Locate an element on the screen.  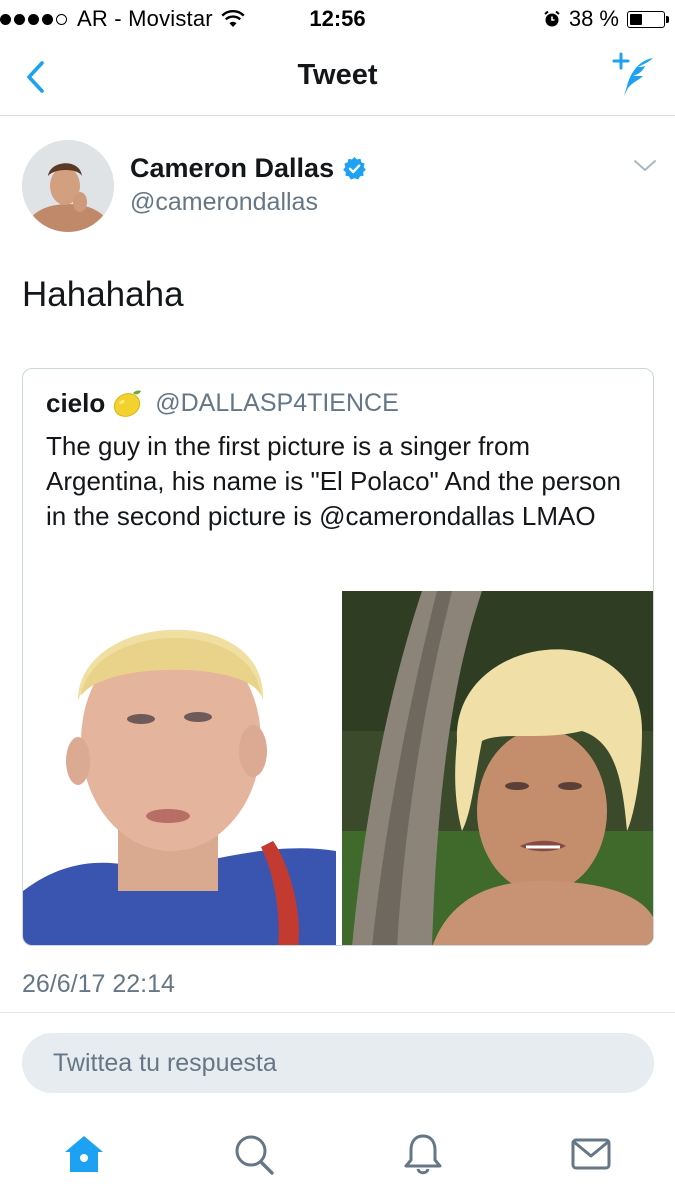
tweet-text: Hahahaha is located at coordinates (103, 294).